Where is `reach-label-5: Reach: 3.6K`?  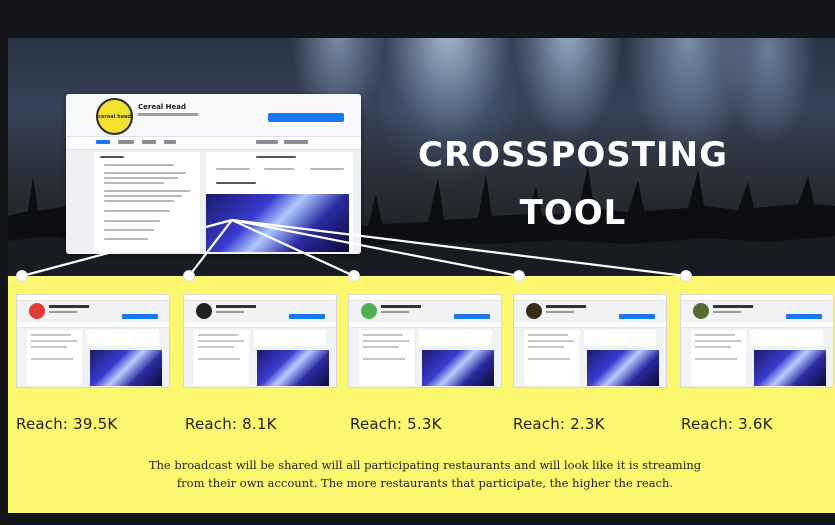 reach-label-5: Reach: 3.6K is located at coordinates (727, 424).